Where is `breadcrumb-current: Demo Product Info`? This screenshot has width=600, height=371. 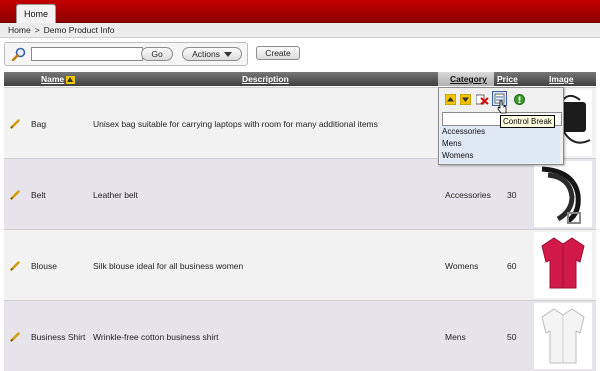
breadcrumb-current: Demo Product Info is located at coordinates (79, 30).